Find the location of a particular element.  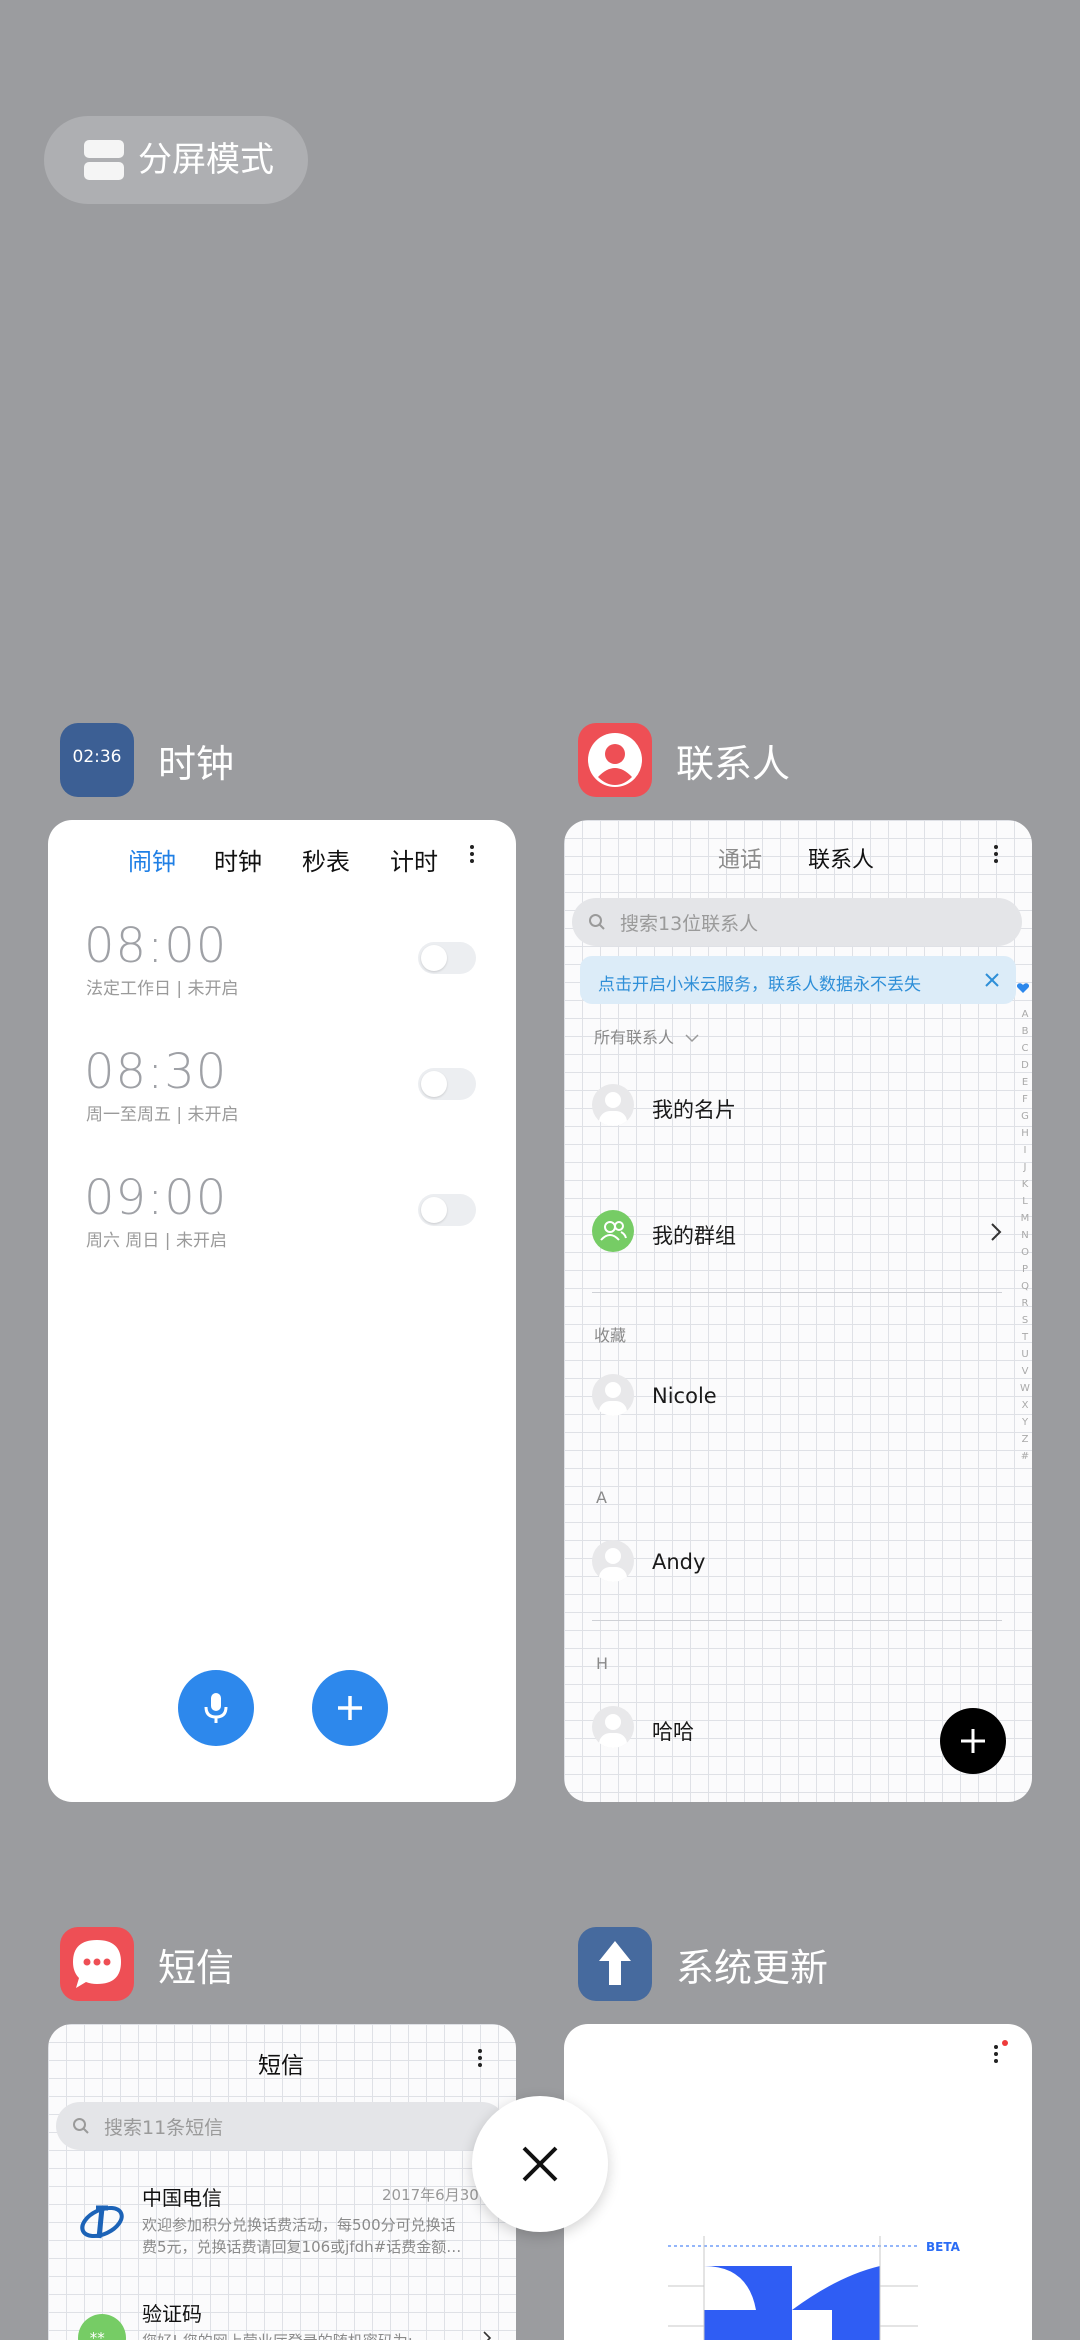

microphone-icon is located at coordinates (216, 1708).